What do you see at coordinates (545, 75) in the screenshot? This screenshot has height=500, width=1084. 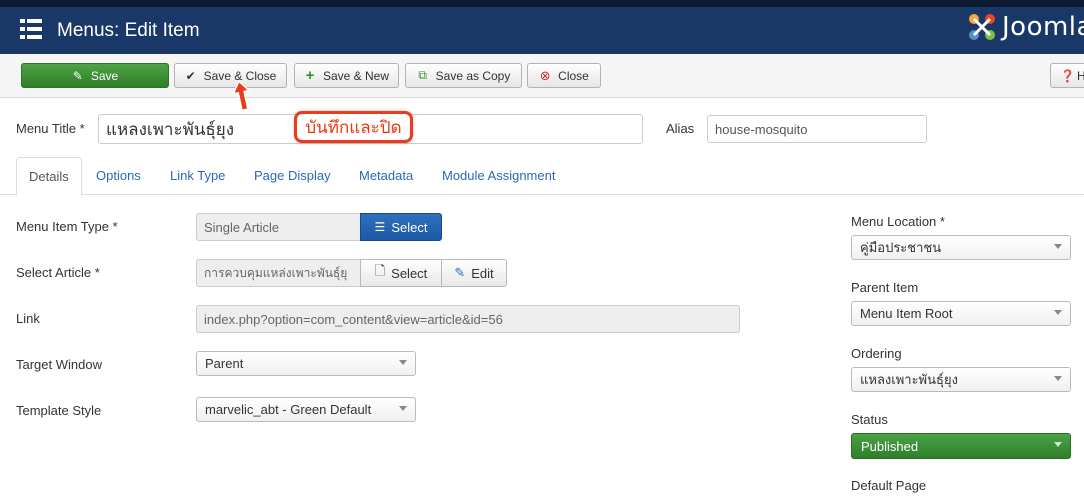 I see `close-circle-icon: ⊗` at bounding box center [545, 75].